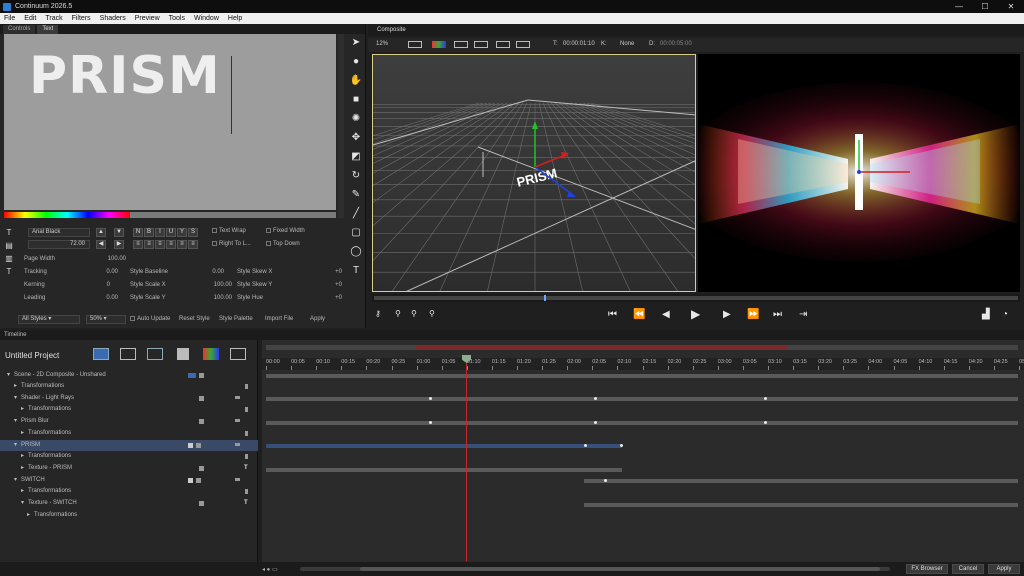 Image resolution: width=1024 pixels, height=576 pixels. What do you see at coordinates (49, 319) in the screenshot?
I see `styles-select: All Styles ▾` at bounding box center [49, 319].